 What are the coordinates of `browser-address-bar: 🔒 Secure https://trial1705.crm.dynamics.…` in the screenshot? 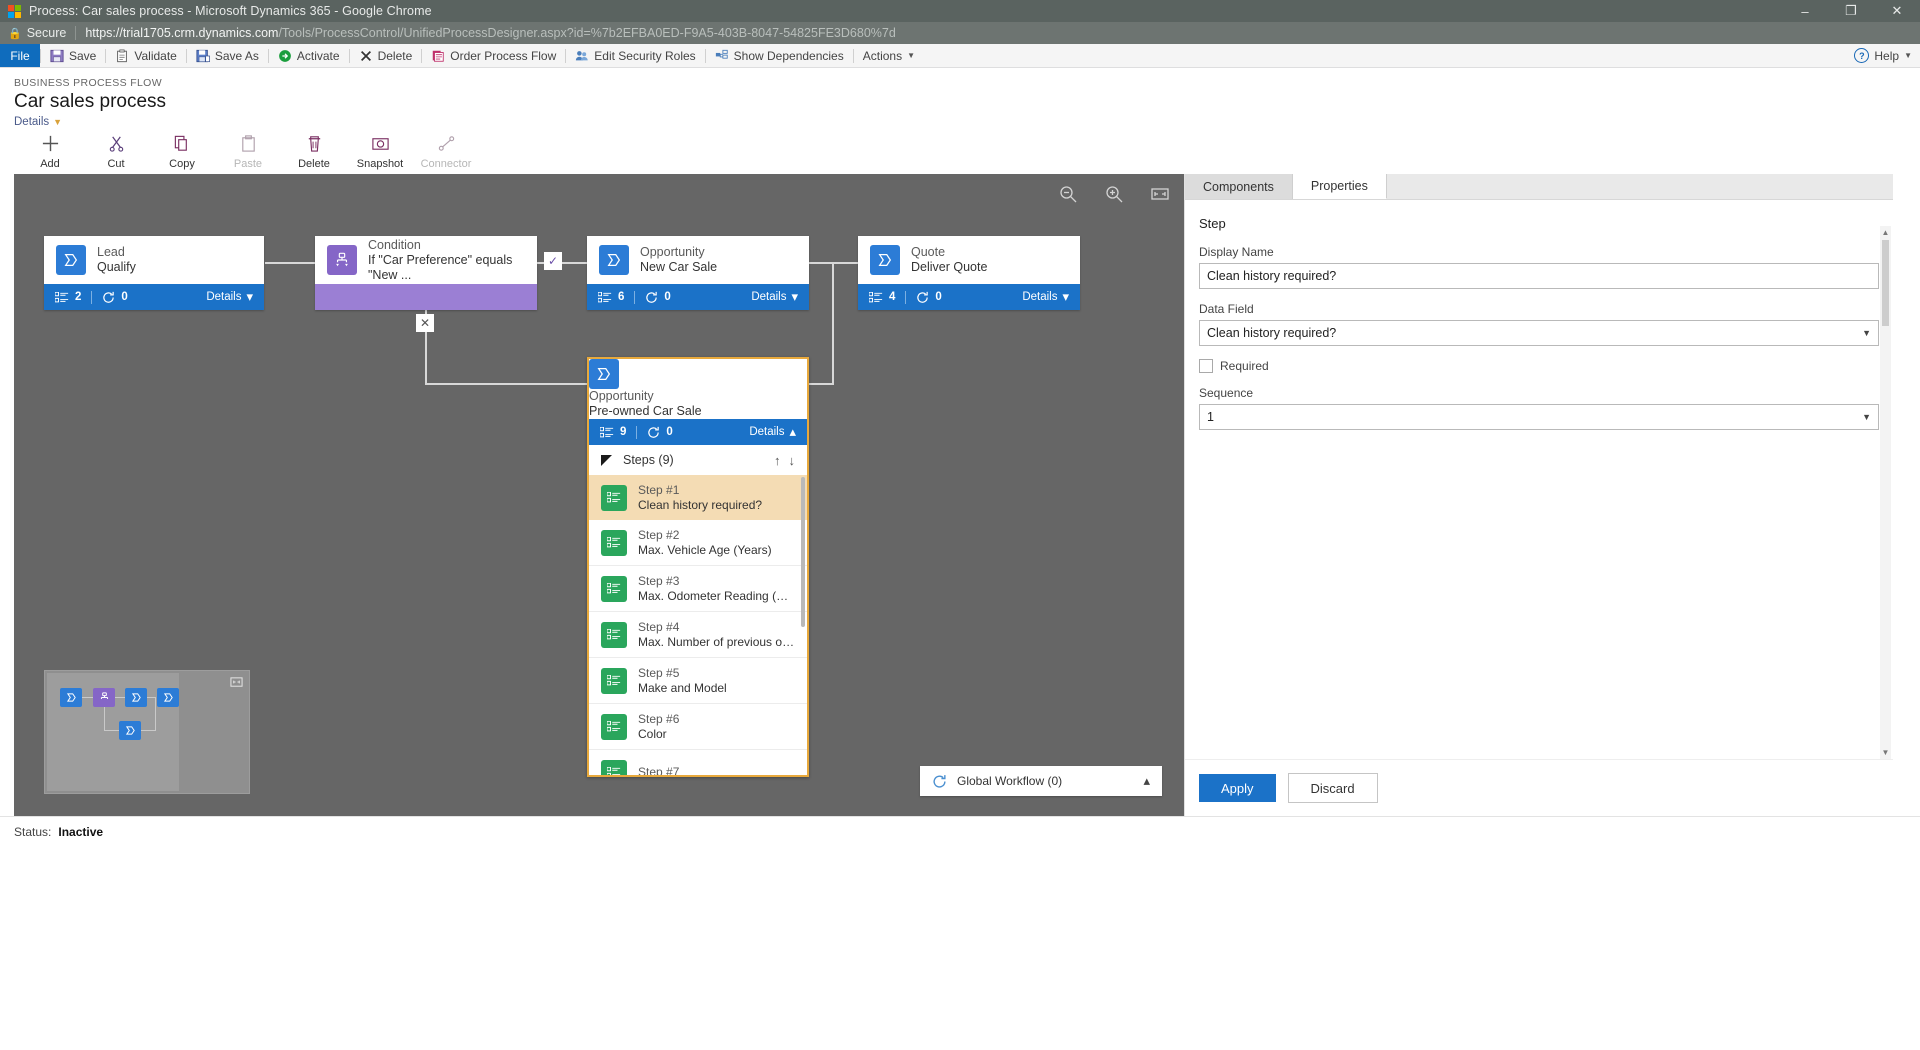 It's located at (960, 33).